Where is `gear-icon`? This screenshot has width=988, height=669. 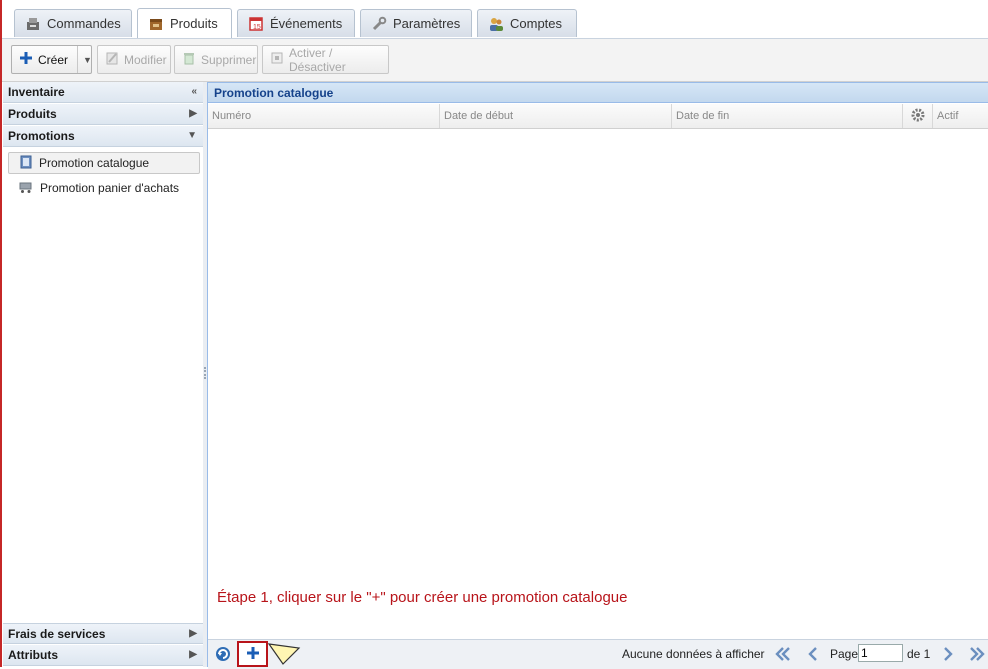 gear-icon is located at coordinates (918, 116).